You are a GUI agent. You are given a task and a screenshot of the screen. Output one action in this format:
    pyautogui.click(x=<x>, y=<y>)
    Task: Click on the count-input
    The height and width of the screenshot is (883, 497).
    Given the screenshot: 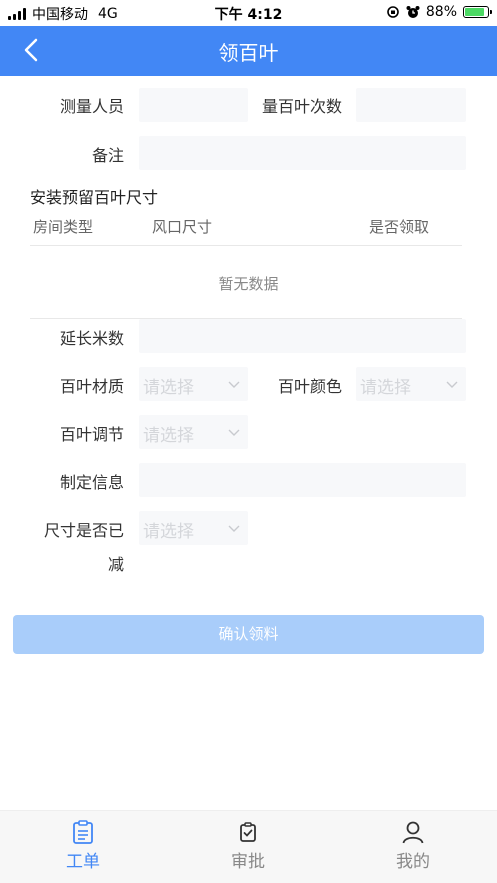 What is the action you would take?
    pyautogui.click(x=411, y=105)
    